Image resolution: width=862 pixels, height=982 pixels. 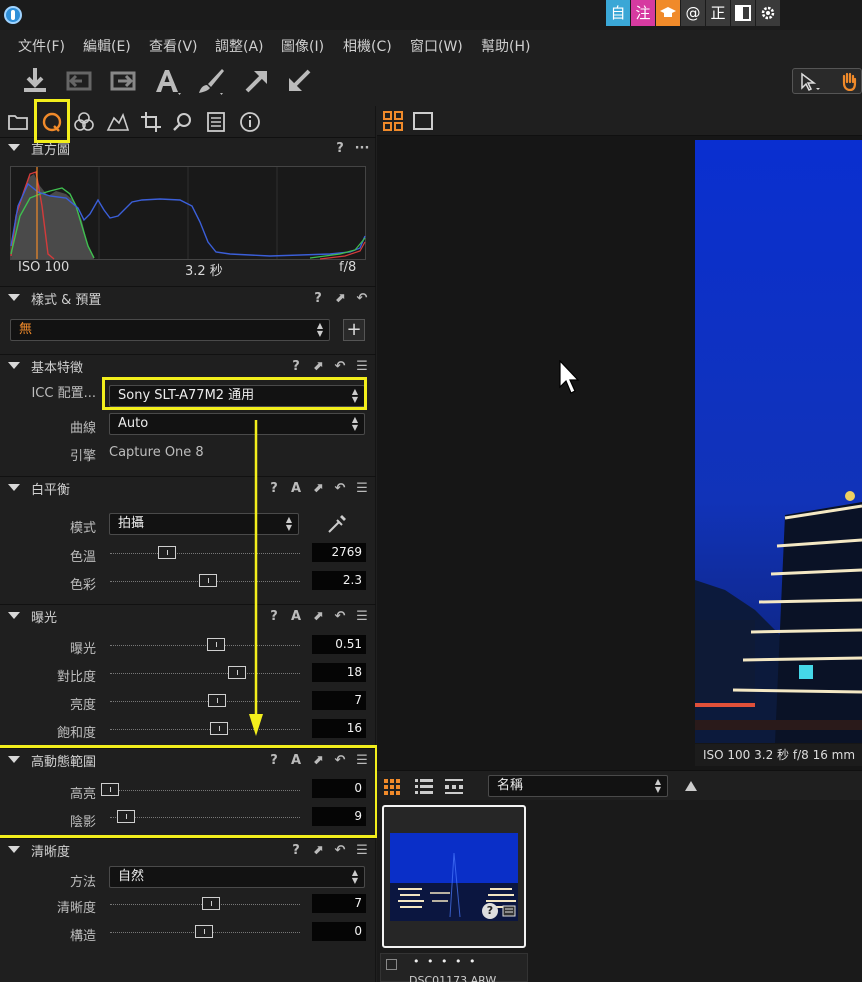 What do you see at coordinates (211, 903) in the screenshot?
I see `clarity-slider-knob` at bounding box center [211, 903].